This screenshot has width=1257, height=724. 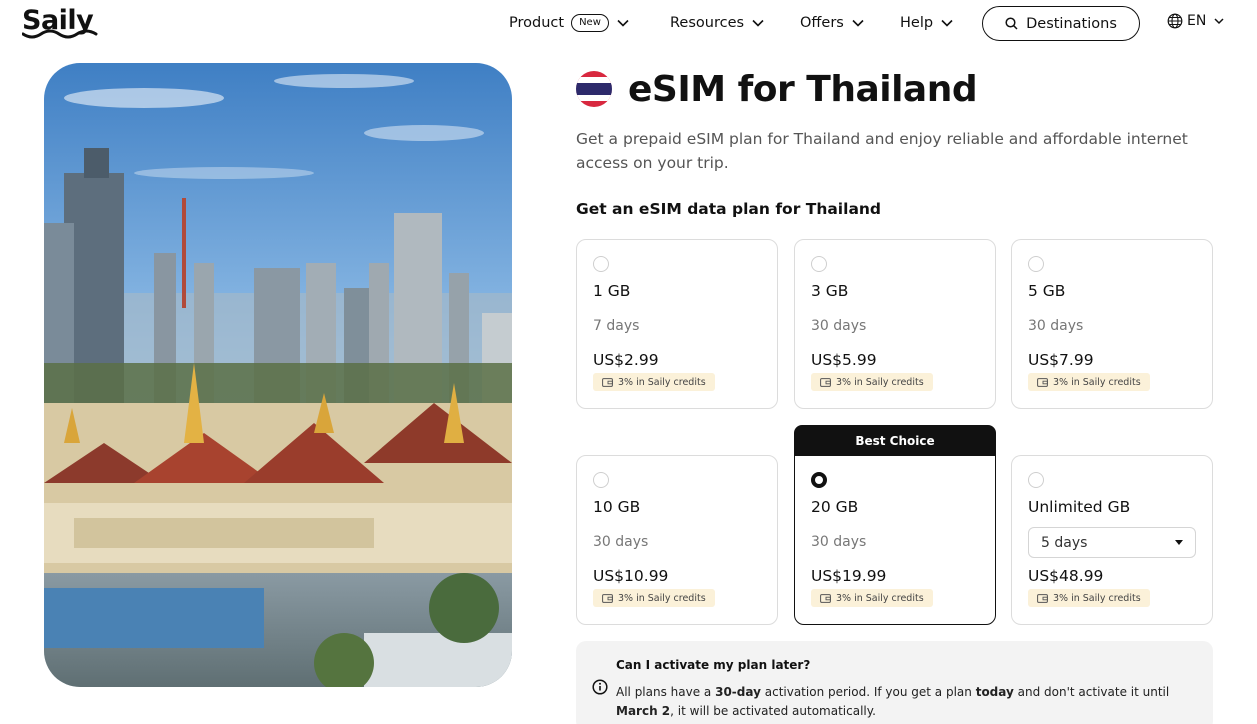 What do you see at coordinates (822, 23) in the screenshot?
I see `nav-offers-label: Offers` at bounding box center [822, 23].